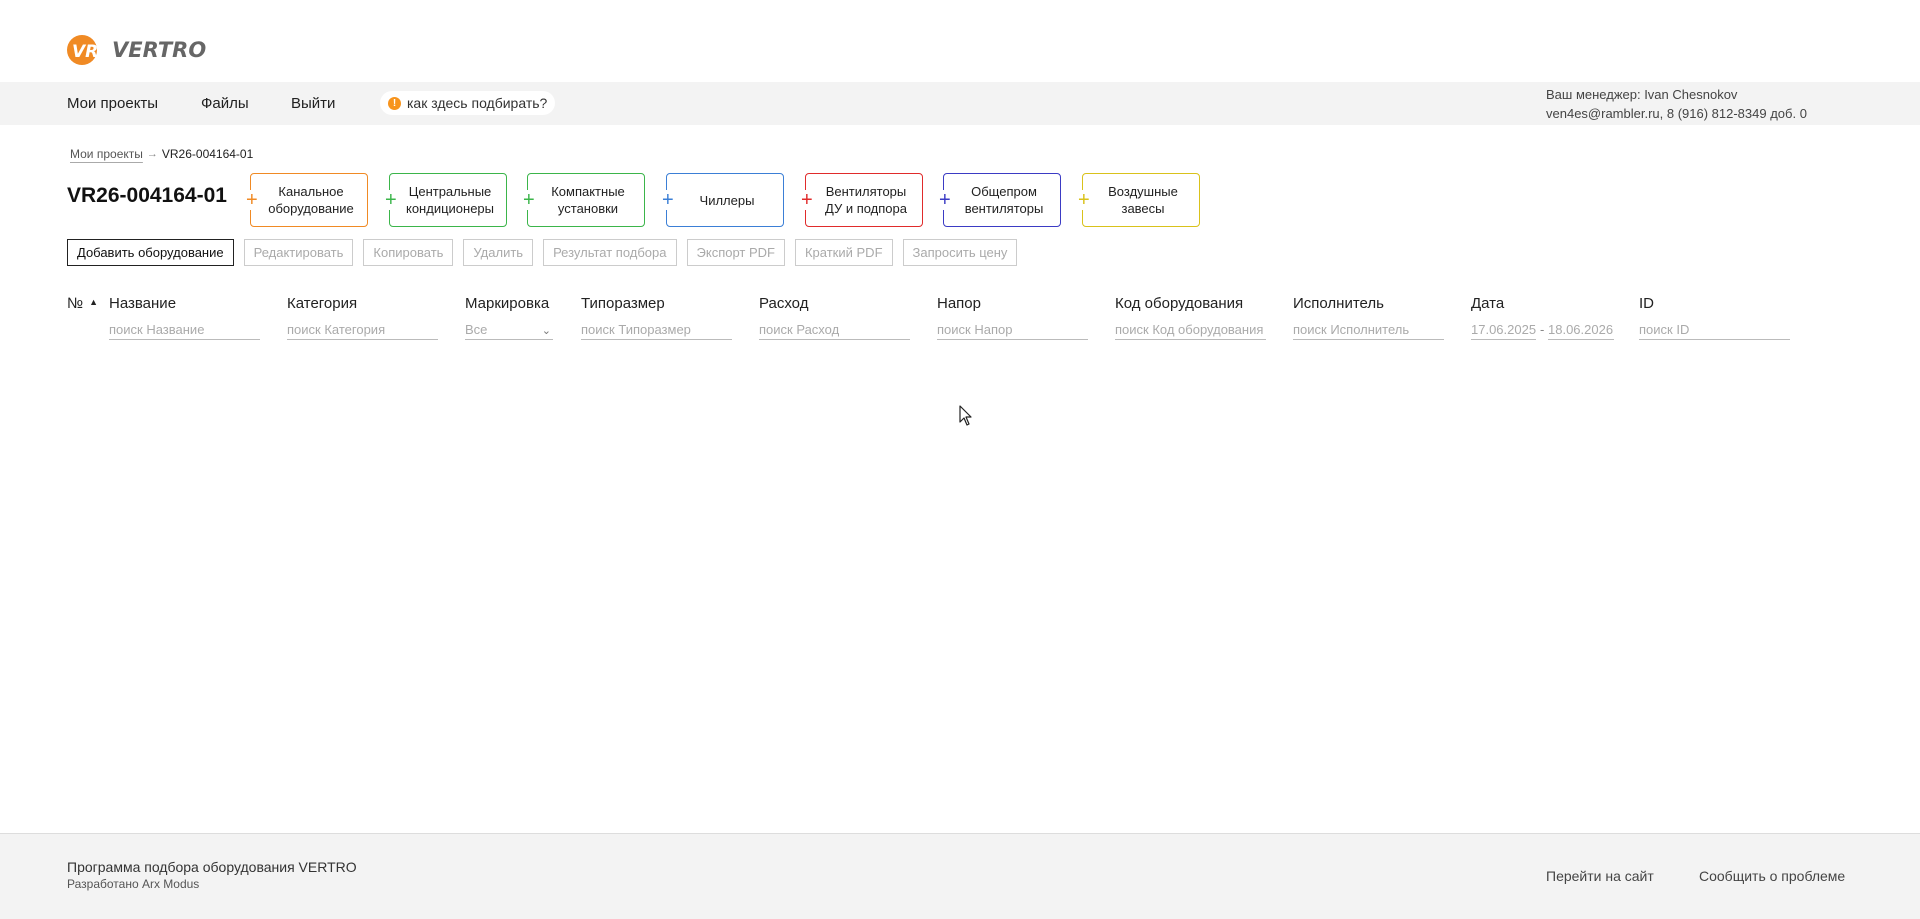 This screenshot has width=1920, height=919. What do you see at coordinates (1646, 303) in the screenshot?
I see `col-header-id: ID` at bounding box center [1646, 303].